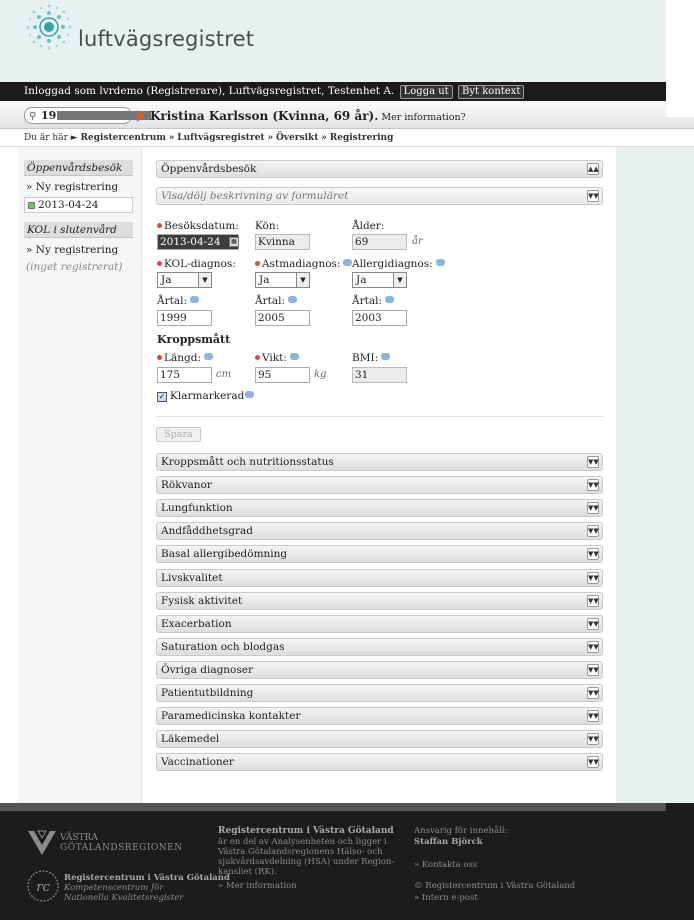 The width and height of the screenshot is (694, 920). What do you see at coordinates (304, 264) in the screenshot?
I see `astma-label: Astmadiagnos:` at bounding box center [304, 264].